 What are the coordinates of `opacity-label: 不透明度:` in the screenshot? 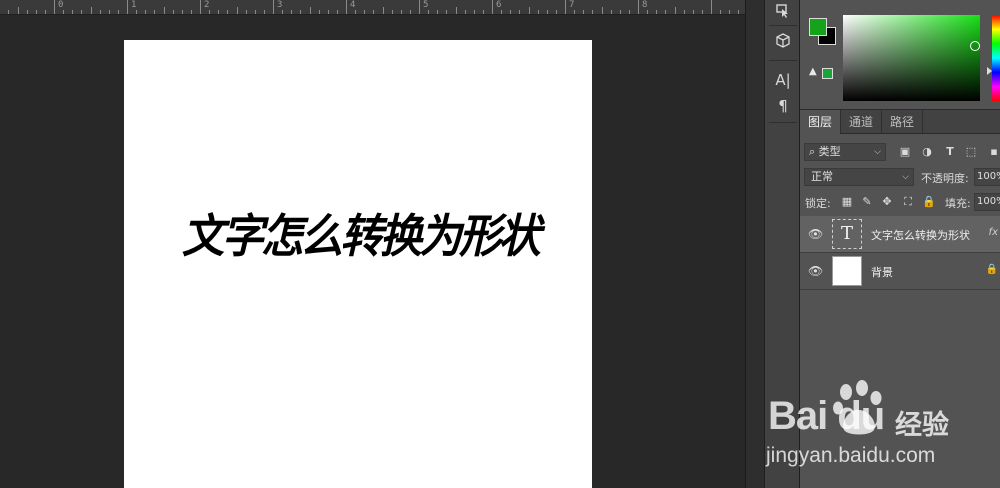 It's located at (945, 178).